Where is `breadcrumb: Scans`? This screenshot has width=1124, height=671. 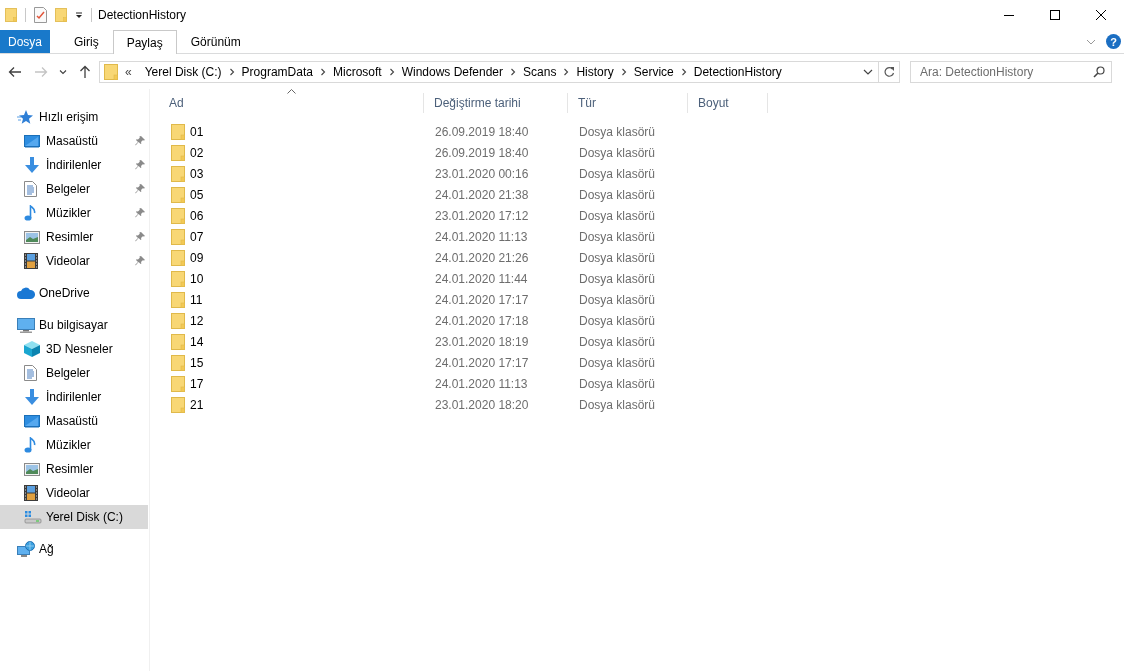
breadcrumb: Scans is located at coordinates (540, 72).